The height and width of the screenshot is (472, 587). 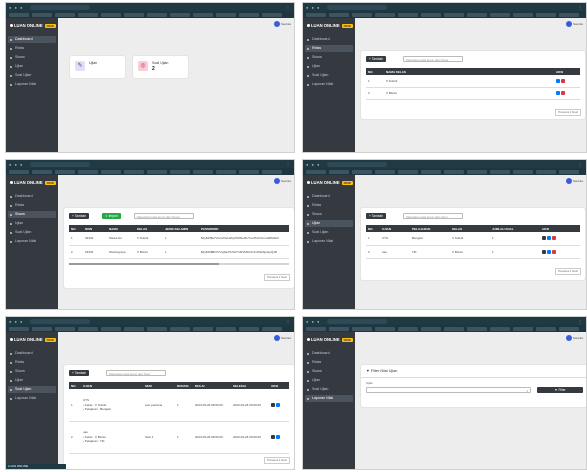 I want to click on search-input: Masukkan kata kunci dari Ujian, so click(x=433, y=216).